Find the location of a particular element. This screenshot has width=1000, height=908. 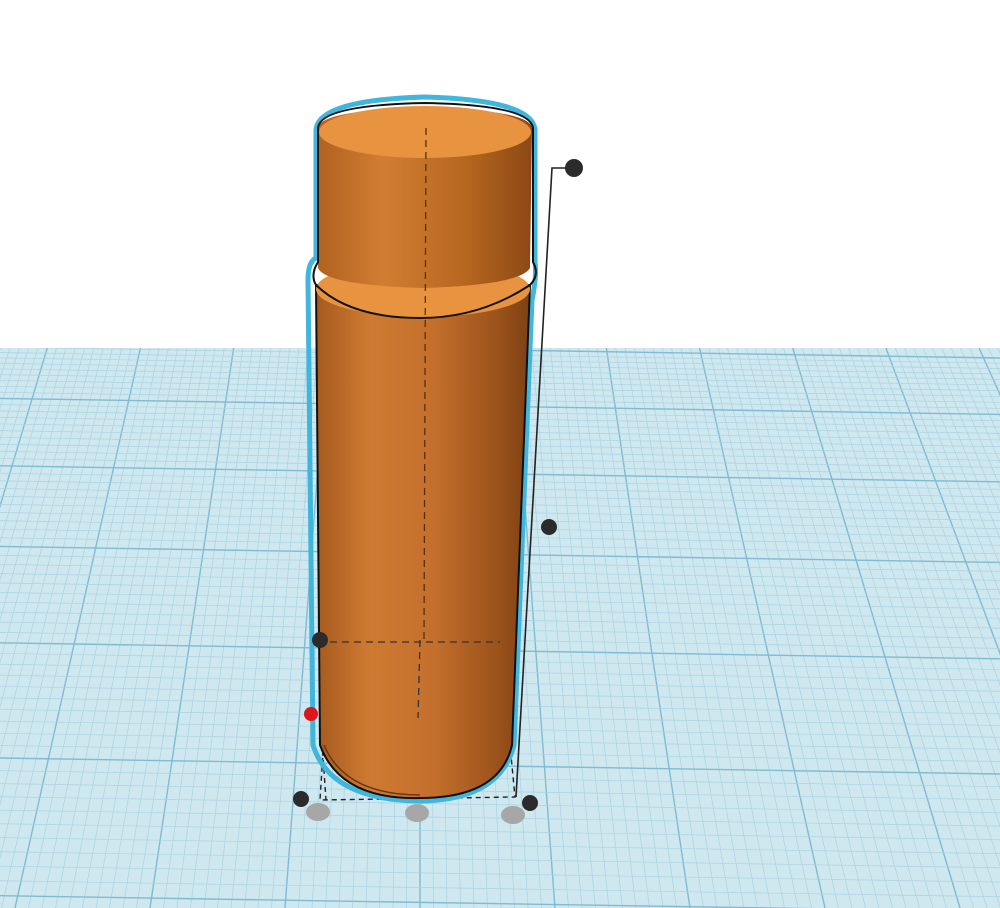

edge-handle-right is located at coordinates (513, 815).